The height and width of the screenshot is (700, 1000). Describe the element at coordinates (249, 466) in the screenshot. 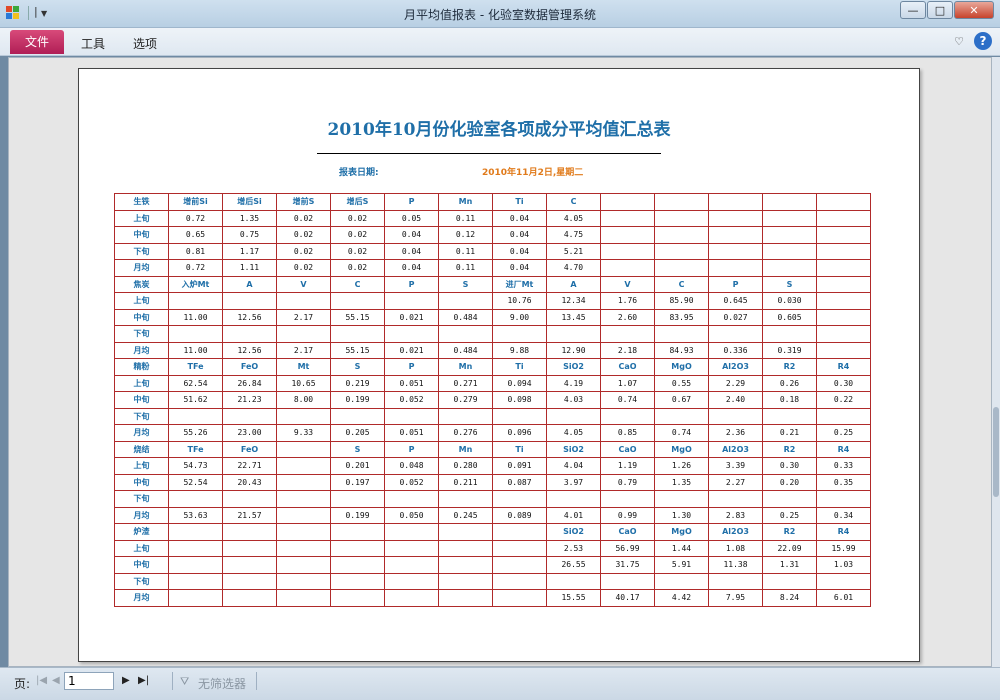

I see `table-cell: 22.71` at that location.